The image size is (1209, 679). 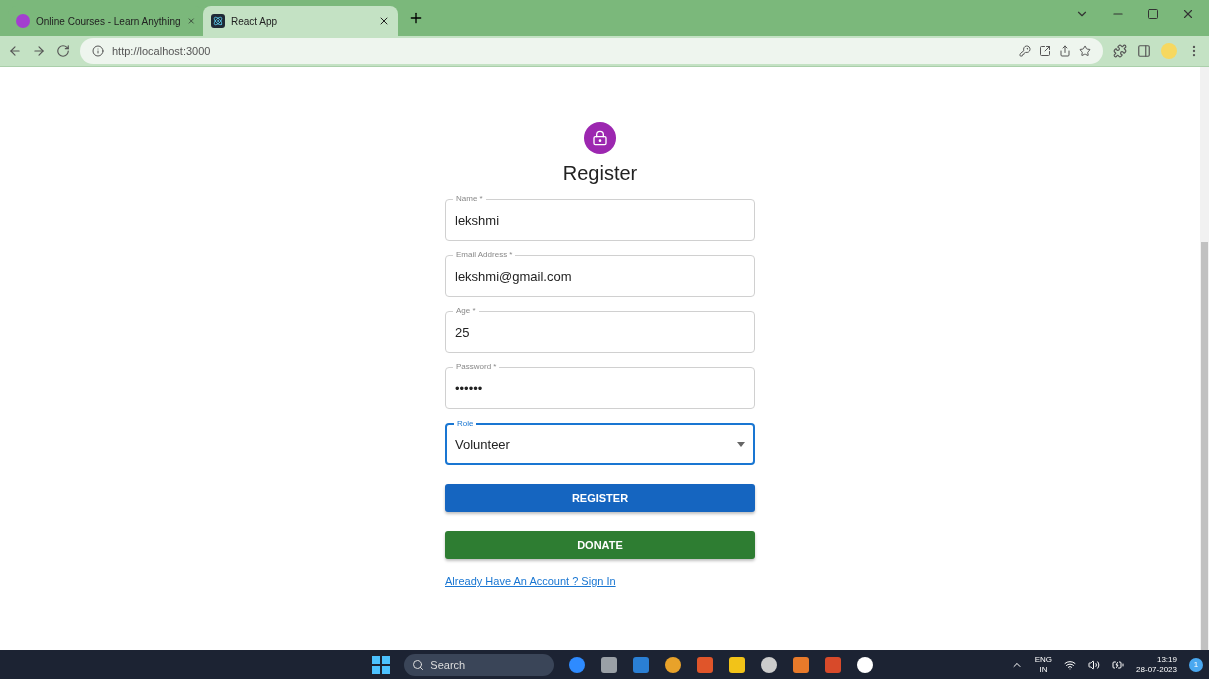 I want to click on scrollbar, so click(x=1204, y=358).